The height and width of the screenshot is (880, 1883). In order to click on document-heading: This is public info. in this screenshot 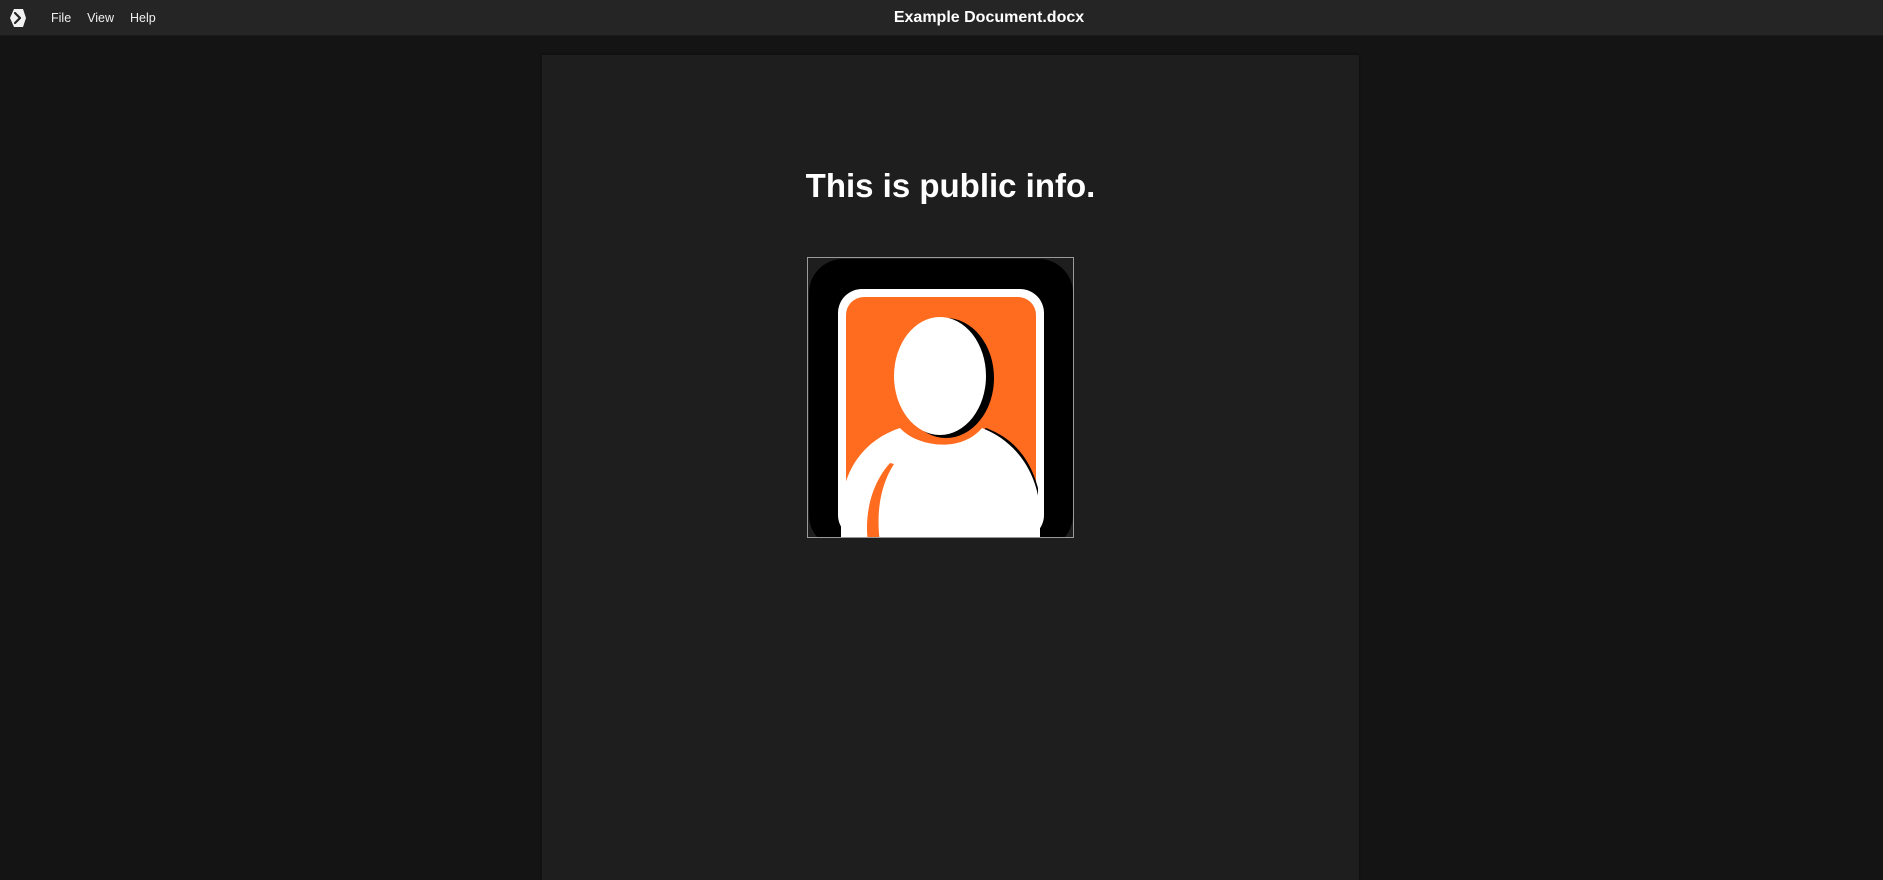, I will do `click(950, 185)`.